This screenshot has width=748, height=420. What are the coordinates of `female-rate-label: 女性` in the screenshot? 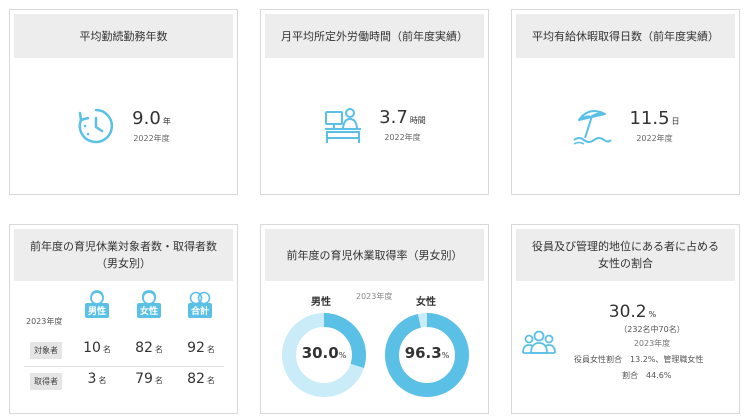 It's located at (426, 302).